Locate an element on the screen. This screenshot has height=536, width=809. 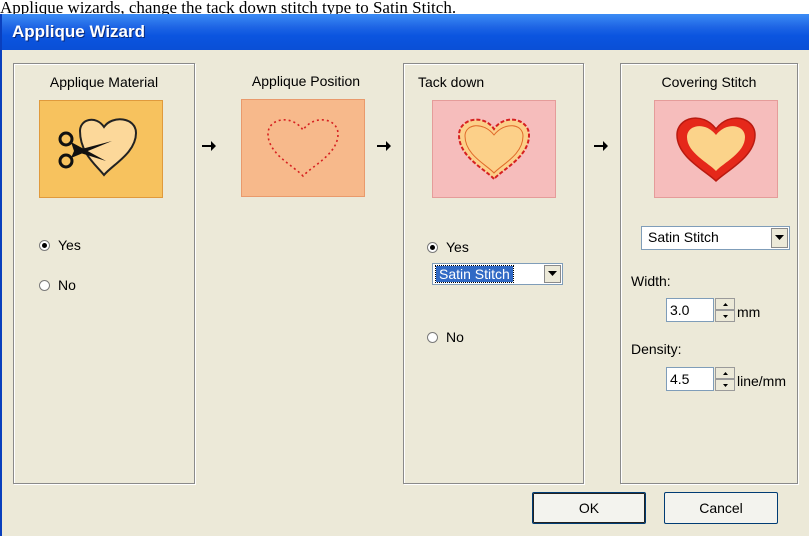
material-yes-radio: Yes is located at coordinates (60, 245).